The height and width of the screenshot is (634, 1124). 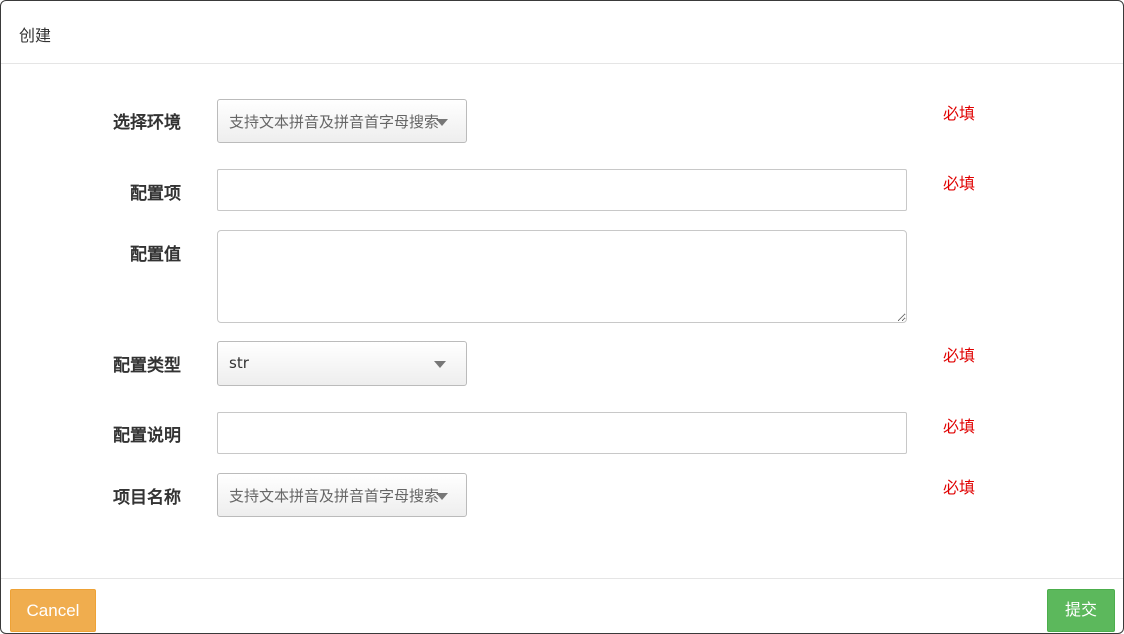 I want to click on config-key-label: 配置项, so click(x=155, y=194).